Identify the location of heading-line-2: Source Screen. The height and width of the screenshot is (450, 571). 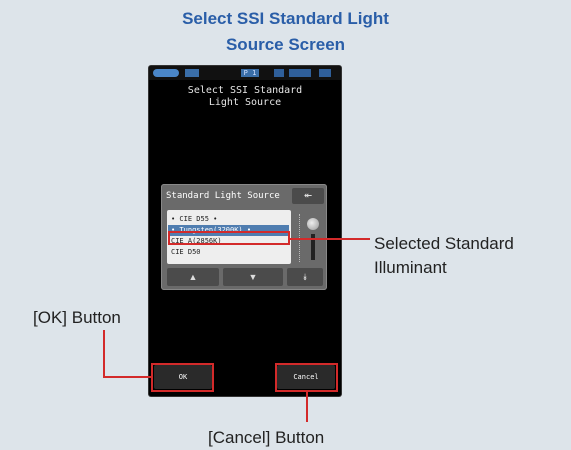
(285, 44).